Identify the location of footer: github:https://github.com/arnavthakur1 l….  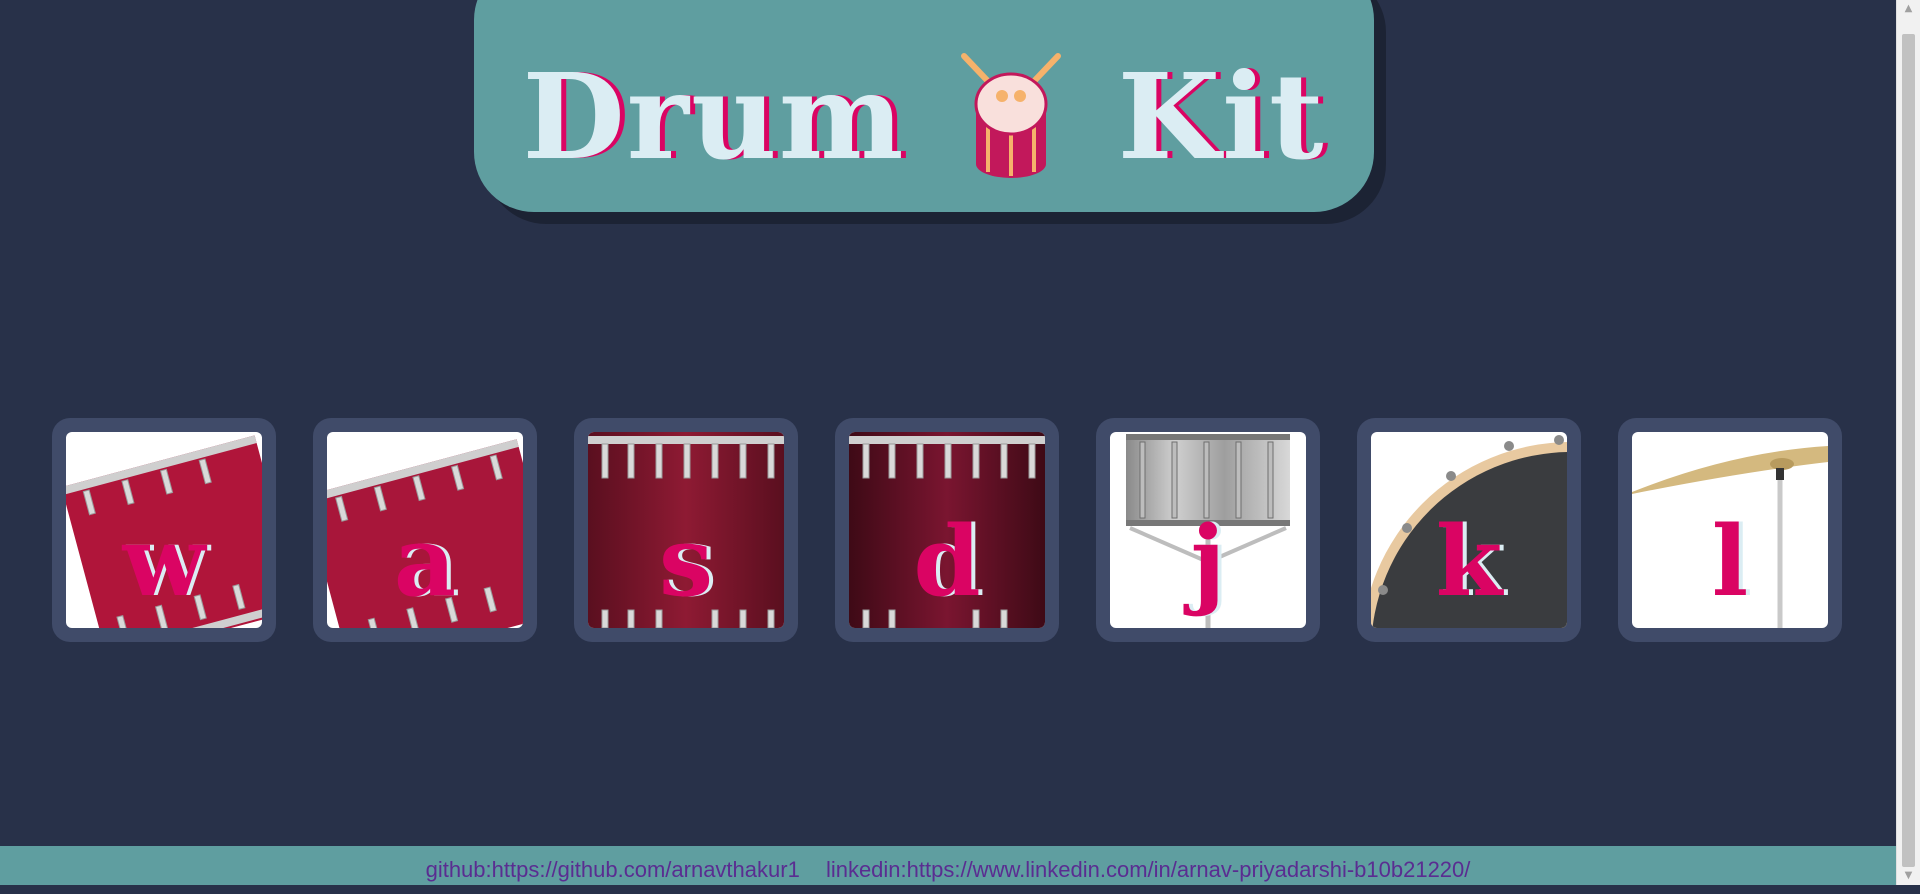
(948, 865).